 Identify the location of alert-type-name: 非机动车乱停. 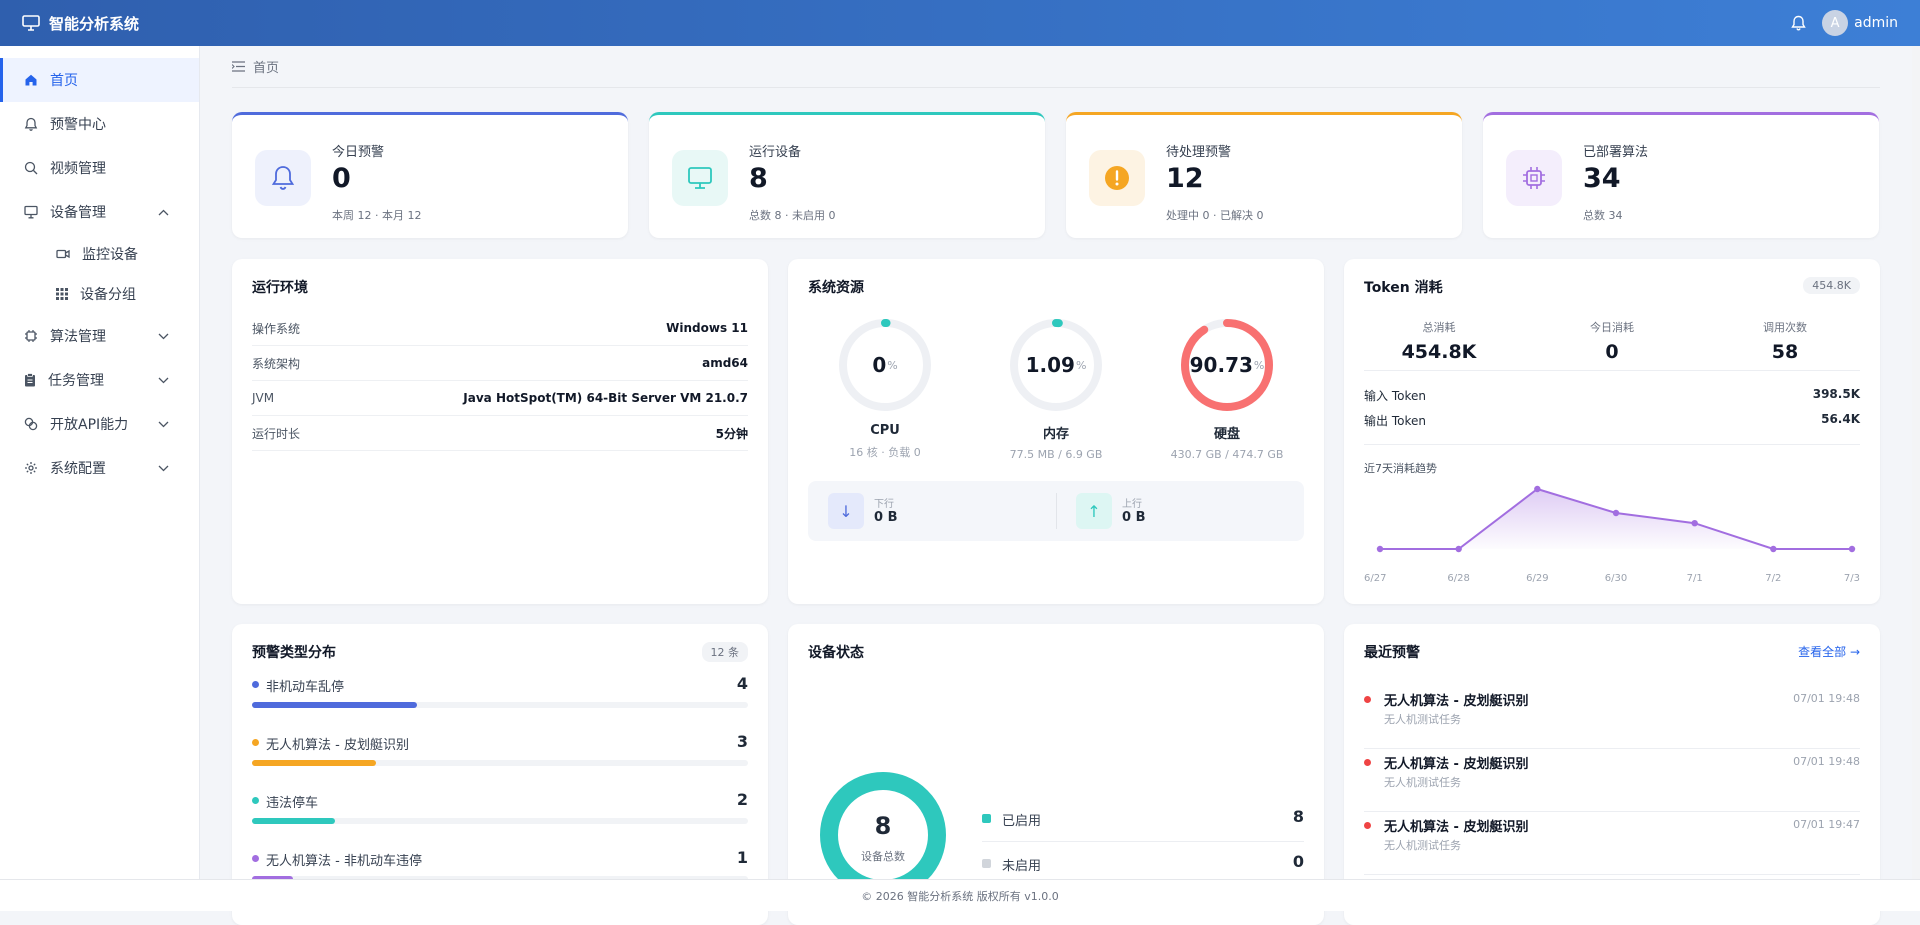
(305, 687).